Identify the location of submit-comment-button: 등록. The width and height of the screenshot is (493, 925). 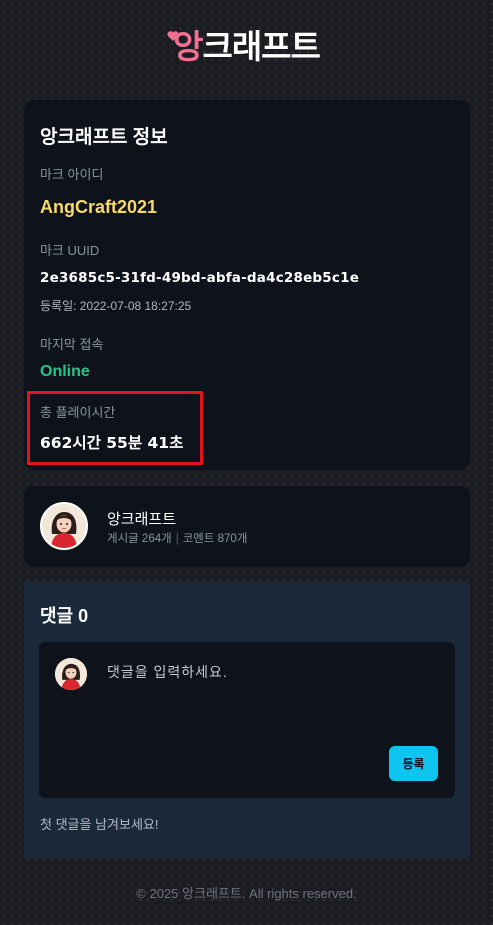
(413, 763).